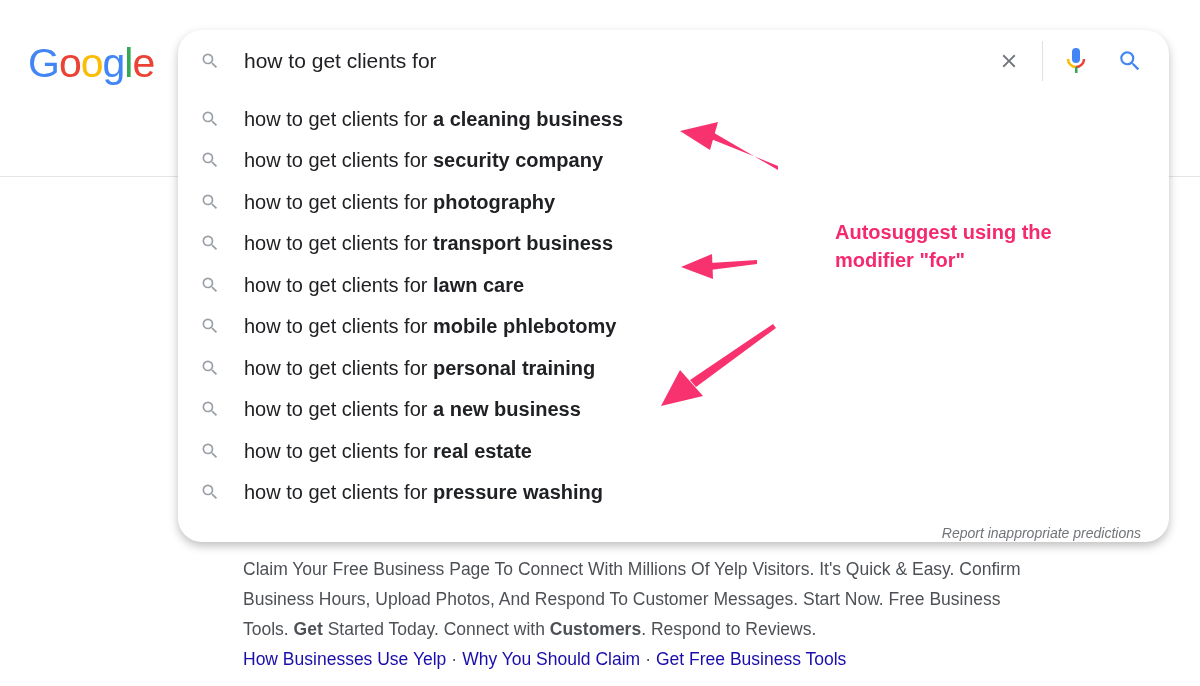  Describe the element at coordinates (412, 409) in the screenshot. I see `suggestion-item: how to get clients for a new business` at that location.